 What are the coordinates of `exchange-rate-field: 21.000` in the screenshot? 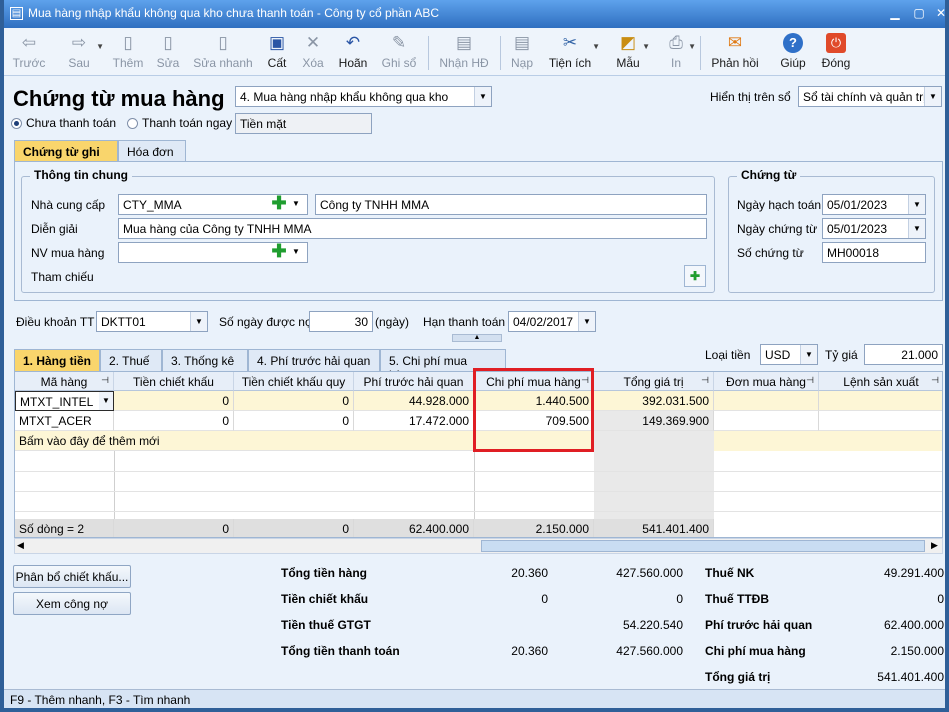 It's located at (903, 354).